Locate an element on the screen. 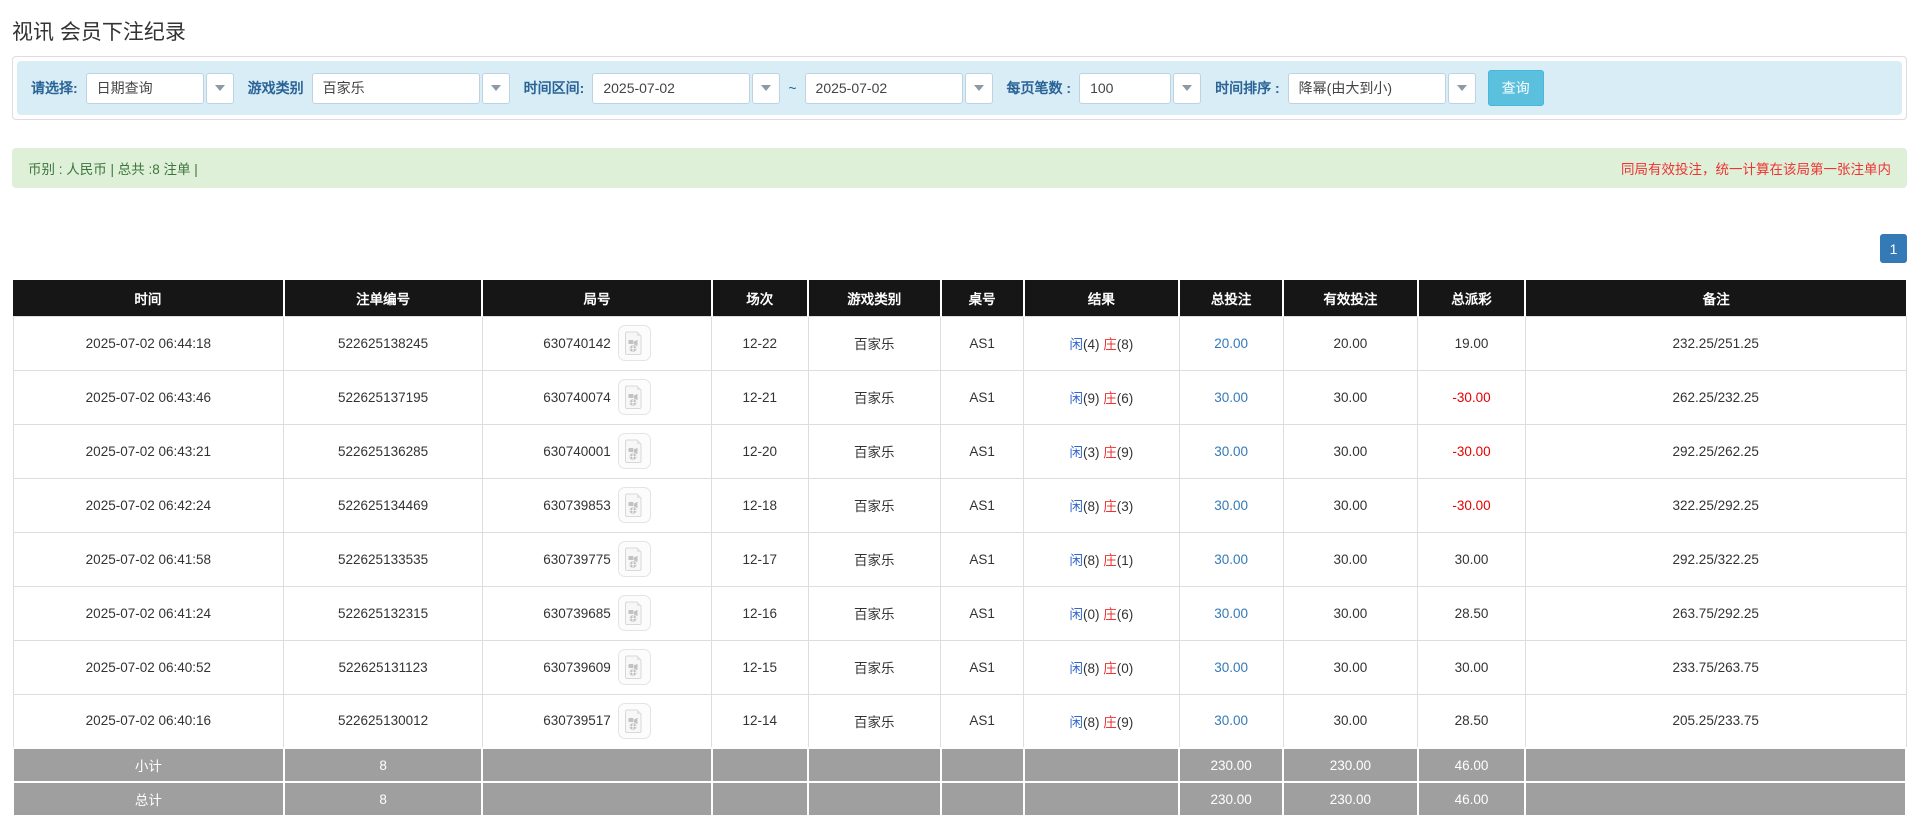 The image size is (1919, 817). game-type-value: 百家乐 is located at coordinates (395, 88).